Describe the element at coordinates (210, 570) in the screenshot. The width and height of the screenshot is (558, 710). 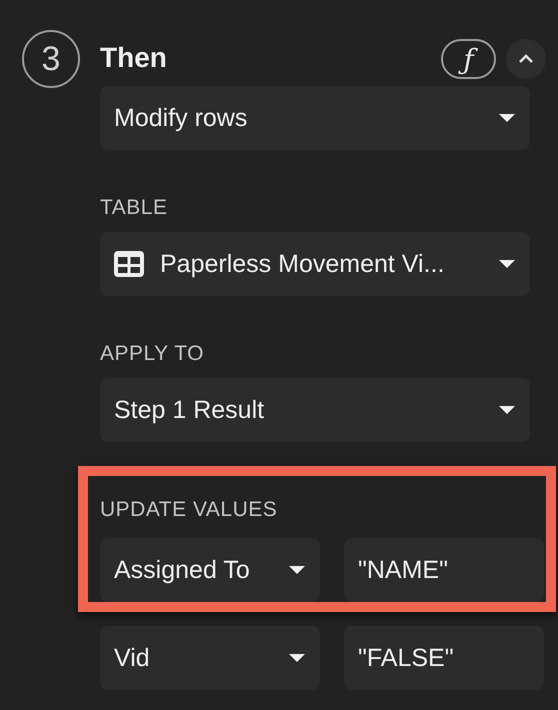
I see `field-dropdown: Assigned To` at that location.